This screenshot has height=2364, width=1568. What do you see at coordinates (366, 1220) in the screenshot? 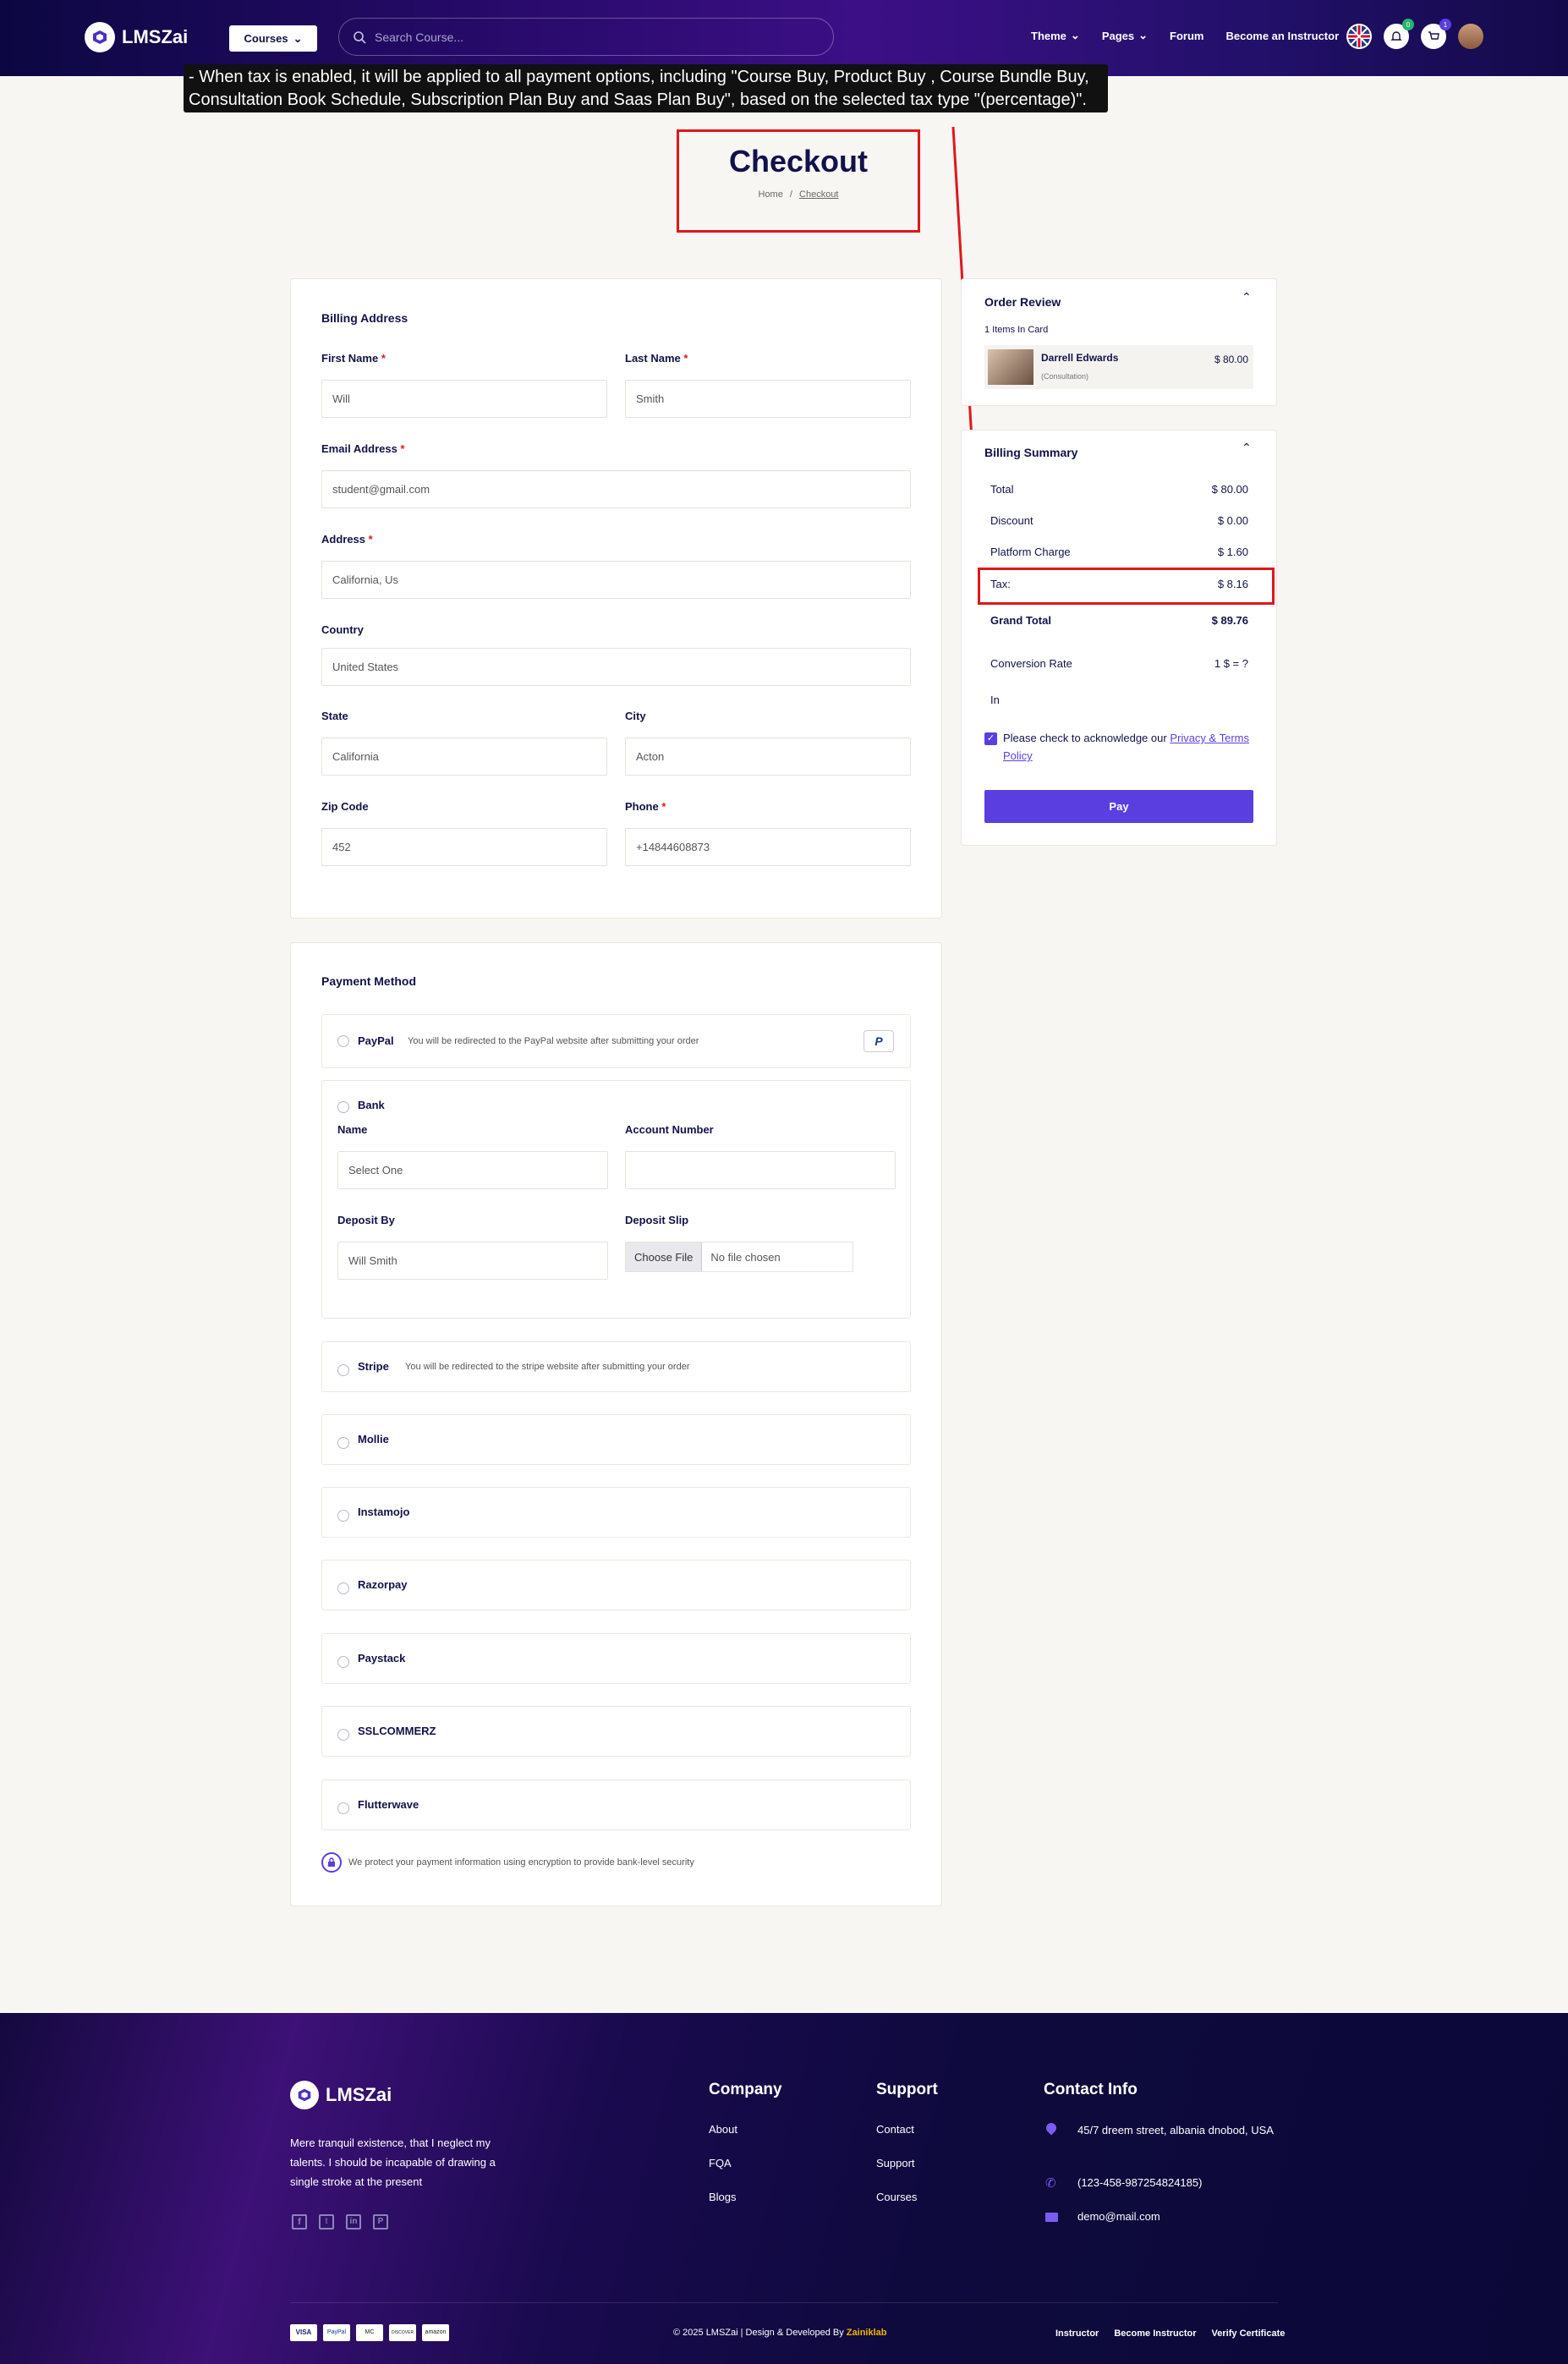
I see `deposit-by-label: Deposit By` at bounding box center [366, 1220].